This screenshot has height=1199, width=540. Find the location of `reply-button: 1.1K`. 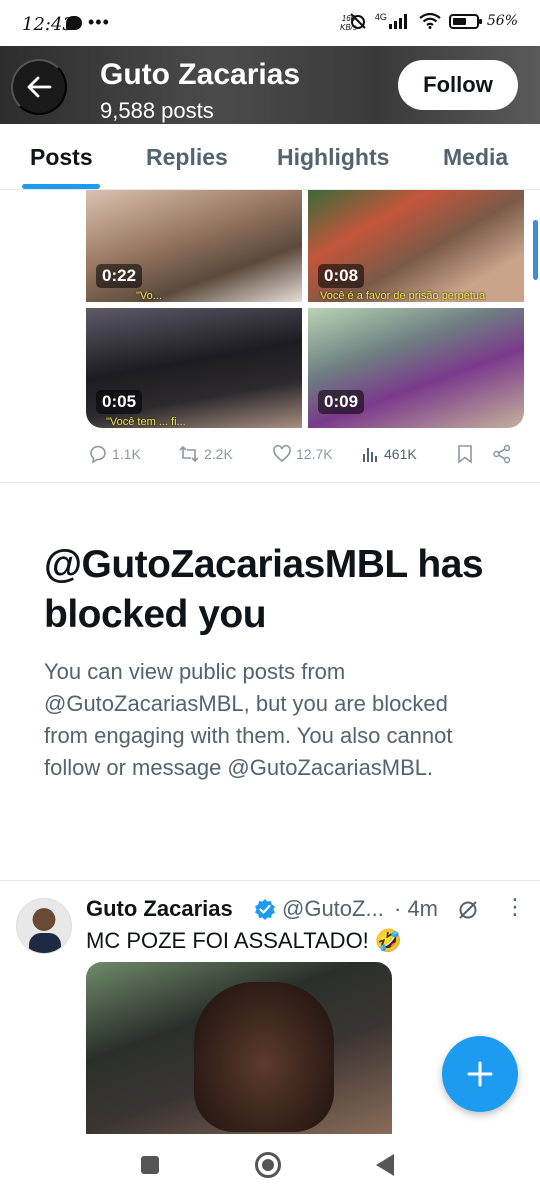

reply-button: 1.1K is located at coordinates (114, 454).